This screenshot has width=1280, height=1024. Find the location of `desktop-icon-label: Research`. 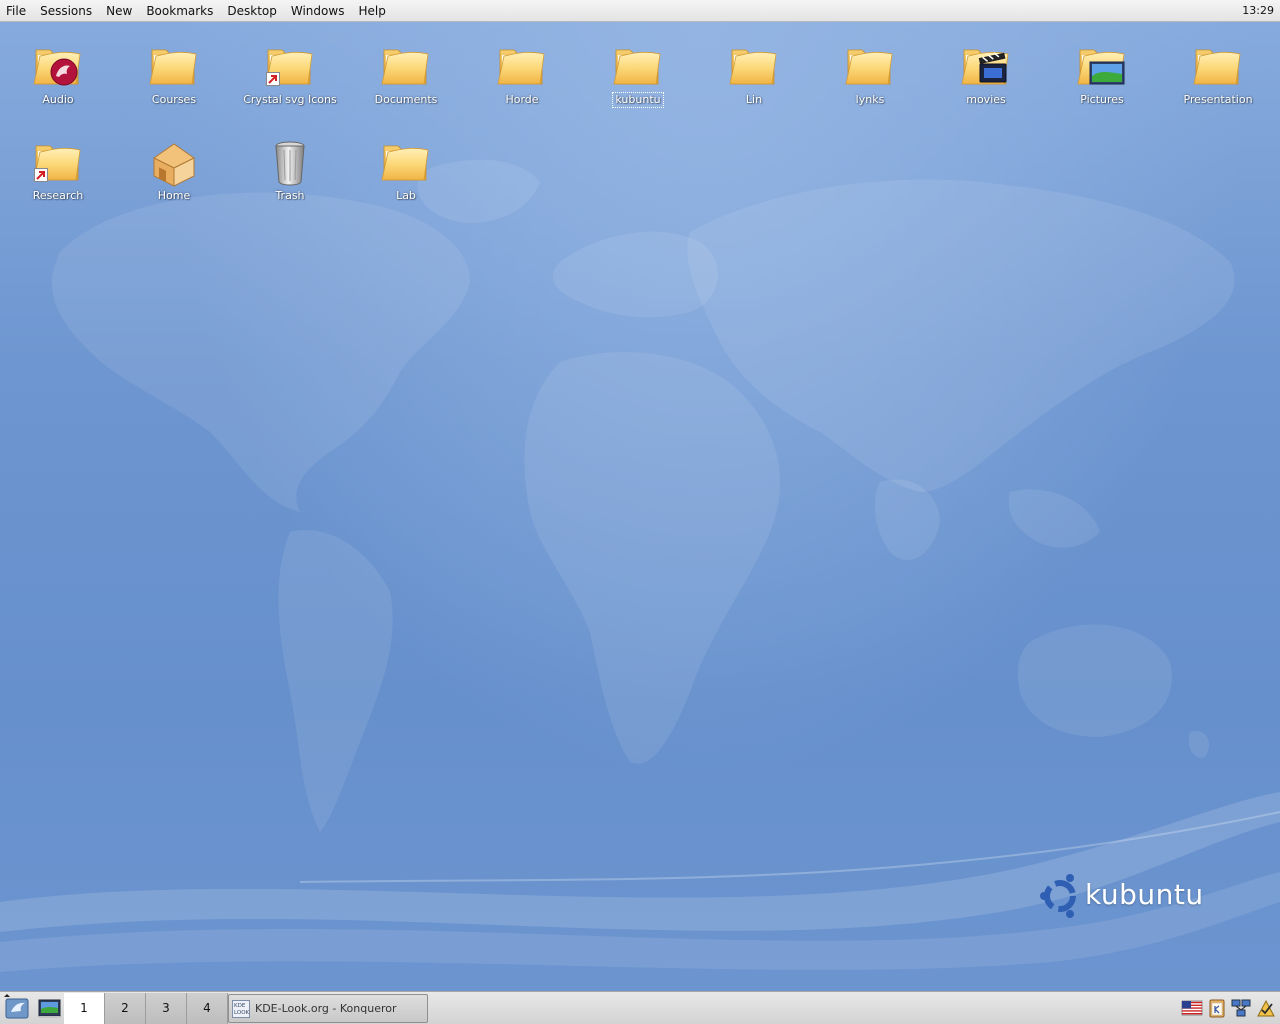

desktop-icon-label: Research is located at coordinates (58, 195).